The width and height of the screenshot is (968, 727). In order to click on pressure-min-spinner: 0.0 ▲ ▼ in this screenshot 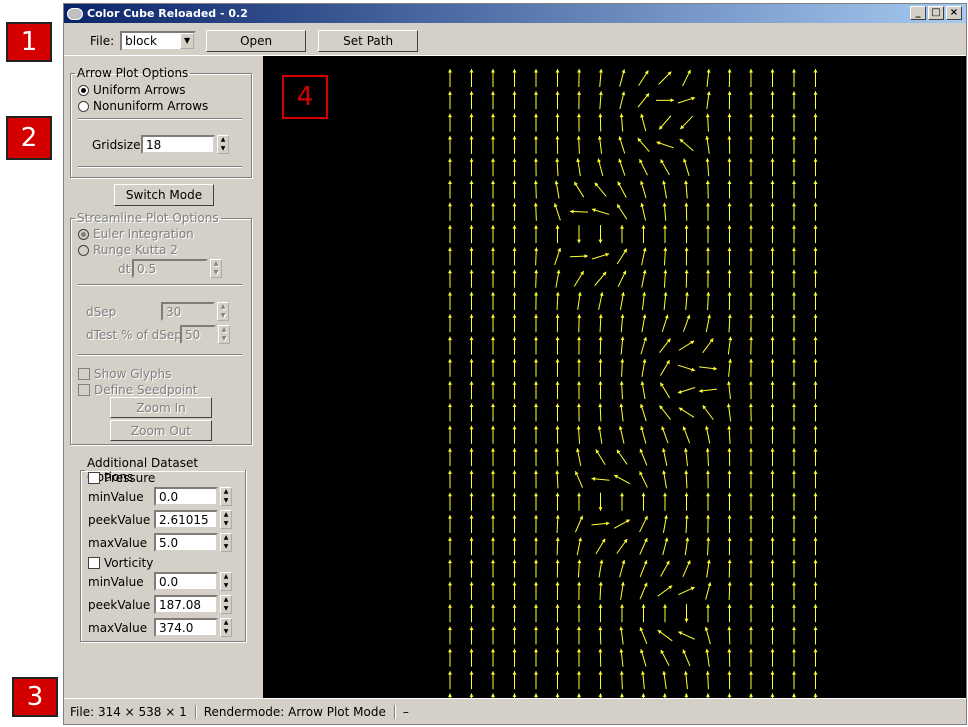, I will do `click(193, 496)`.